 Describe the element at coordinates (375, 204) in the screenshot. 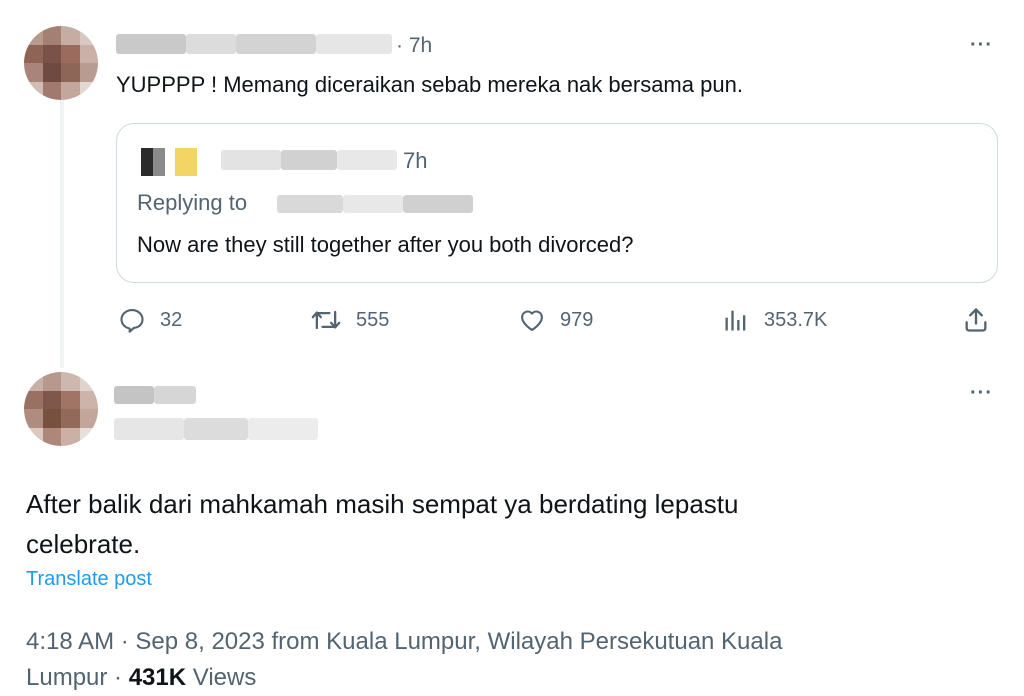

I see `replying-to-handle-redacted` at that location.